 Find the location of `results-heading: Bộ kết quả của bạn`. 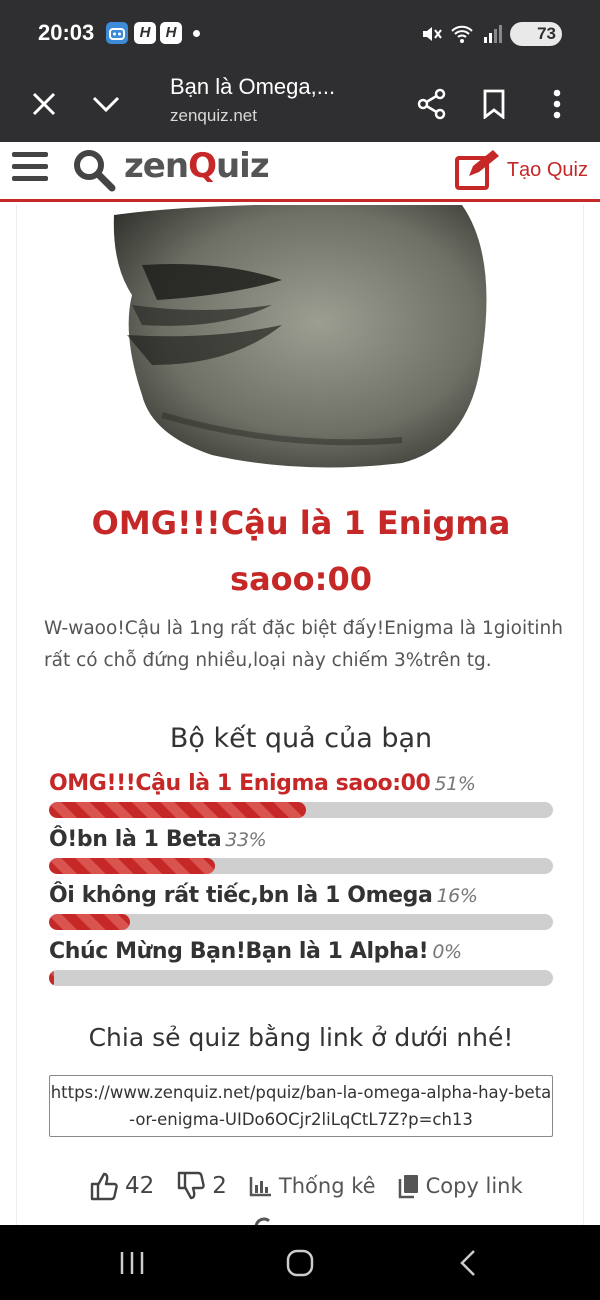

results-heading: Bộ kết quả của bạn is located at coordinates (301, 738).